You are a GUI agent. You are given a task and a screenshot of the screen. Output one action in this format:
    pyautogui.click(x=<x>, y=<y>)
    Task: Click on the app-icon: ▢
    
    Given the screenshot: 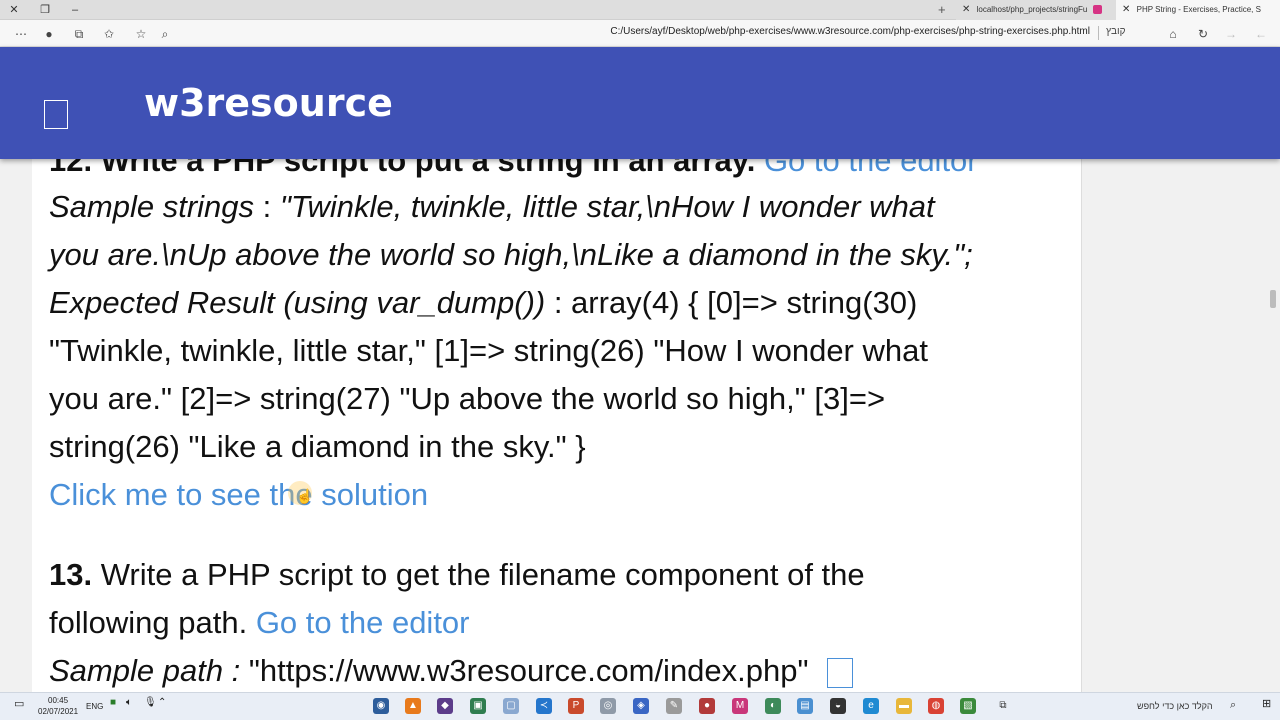 What is the action you would take?
    pyautogui.click(x=511, y=706)
    